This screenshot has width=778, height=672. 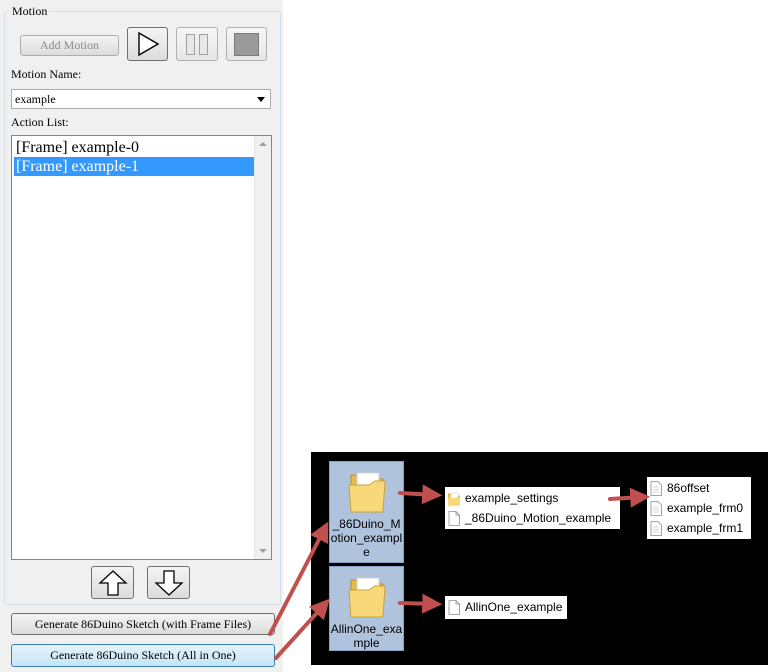 What do you see at coordinates (46, 74) in the screenshot?
I see `motion-name-label: Motion Name:` at bounding box center [46, 74].